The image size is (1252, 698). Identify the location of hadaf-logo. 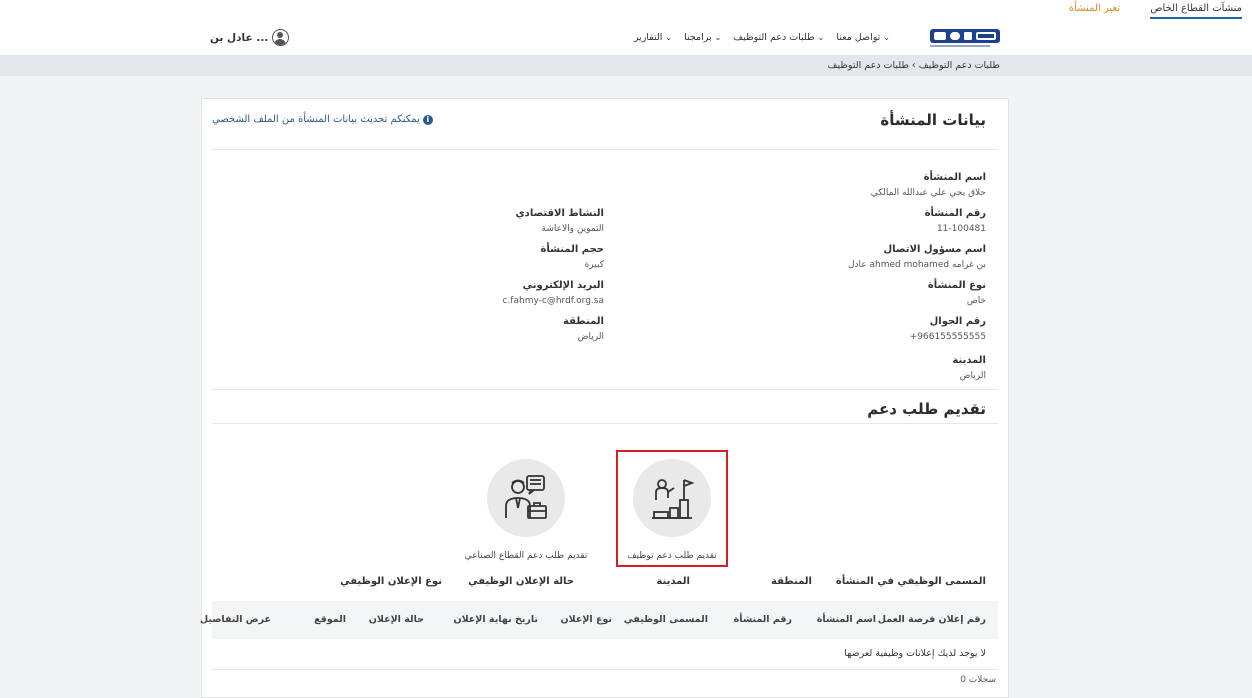
(959, 37).